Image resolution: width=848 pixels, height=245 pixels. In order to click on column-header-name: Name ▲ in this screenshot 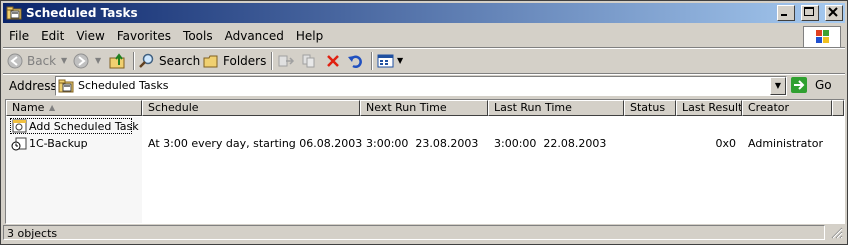, I will do `click(74, 108)`.